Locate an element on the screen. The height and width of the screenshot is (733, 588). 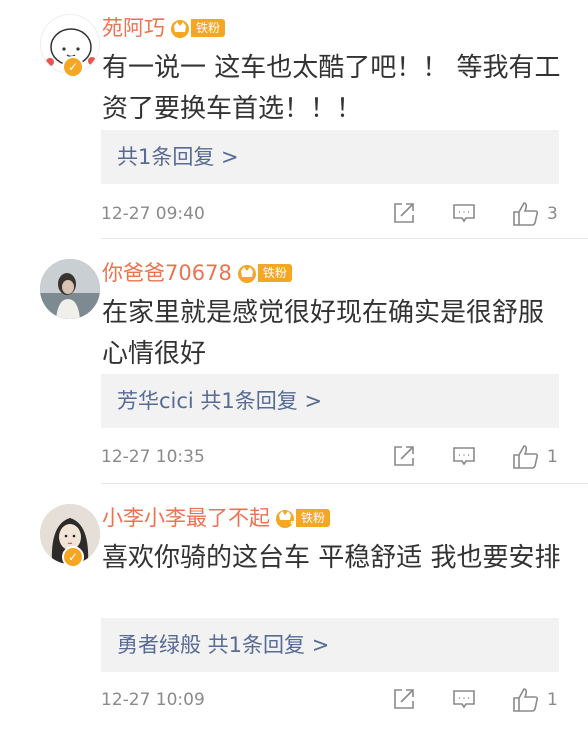
fan-level: 5 is located at coordinates (293, 524).